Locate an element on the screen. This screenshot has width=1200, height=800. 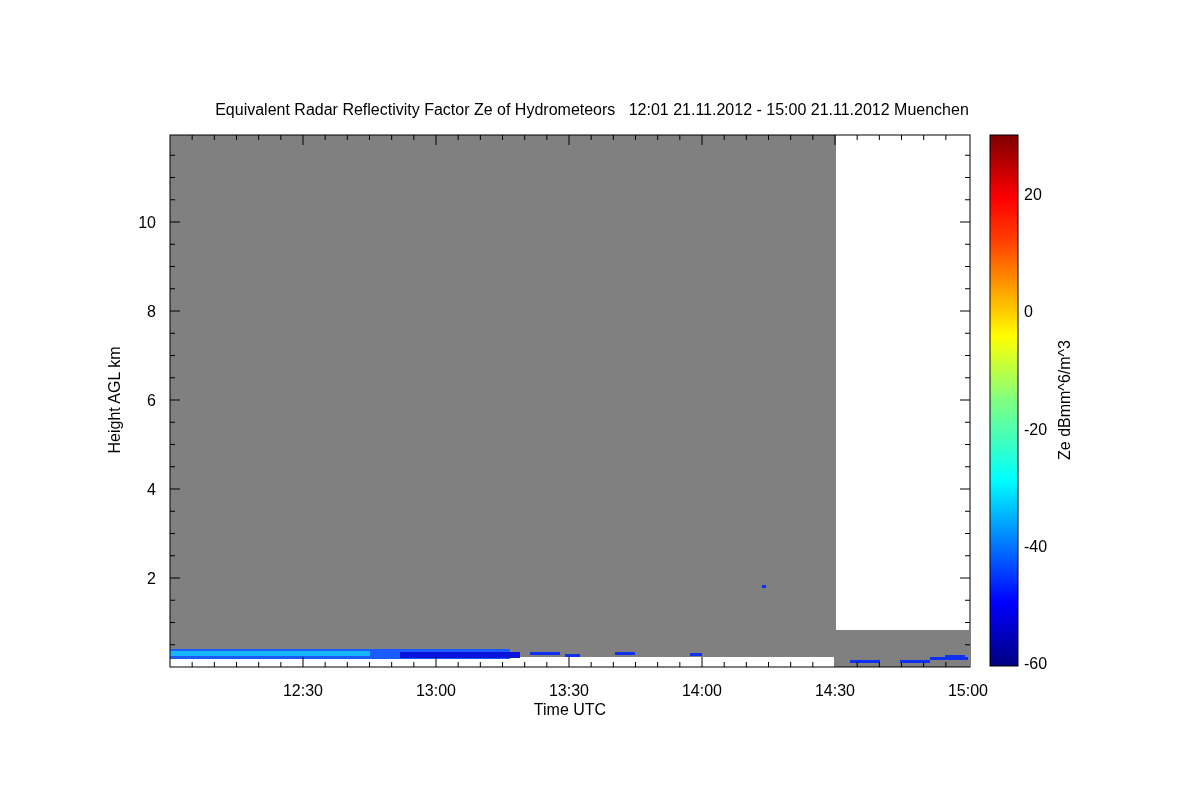
reflectivity-speck is located at coordinates (764, 586).